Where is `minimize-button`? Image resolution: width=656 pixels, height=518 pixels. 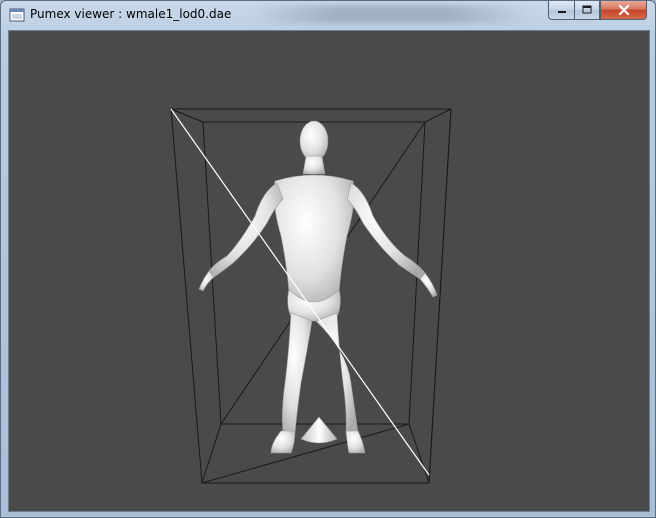
minimize-button is located at coordinates (561, 10).